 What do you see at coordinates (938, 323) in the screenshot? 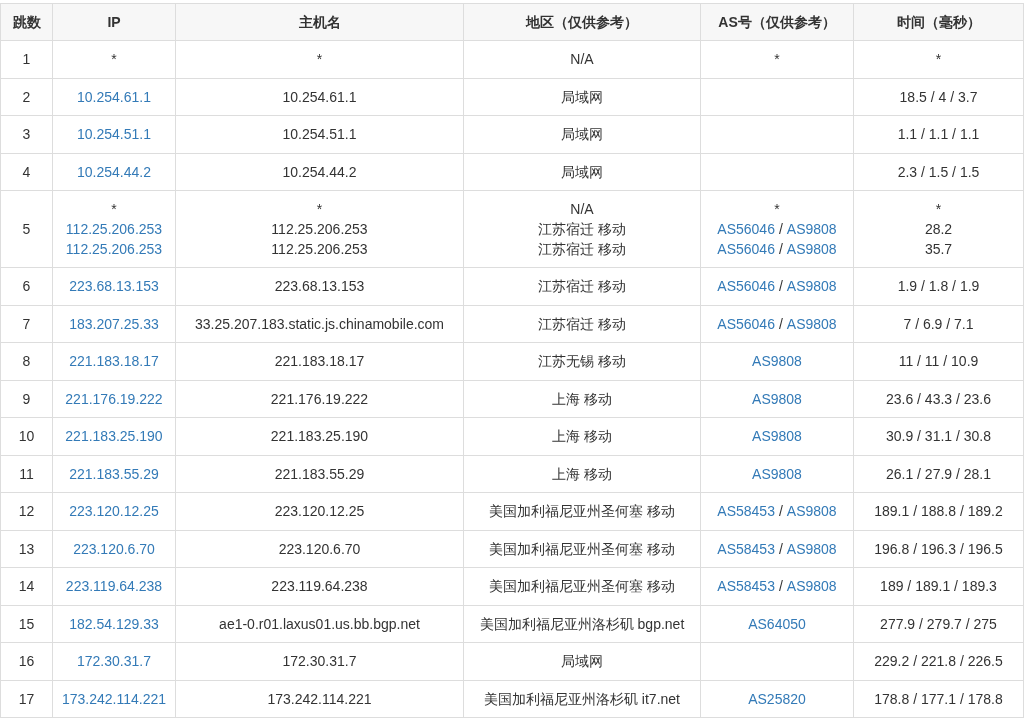
I see `cell-text: 7 / 6.9 / 7.1` at bounding box center [938, 323].